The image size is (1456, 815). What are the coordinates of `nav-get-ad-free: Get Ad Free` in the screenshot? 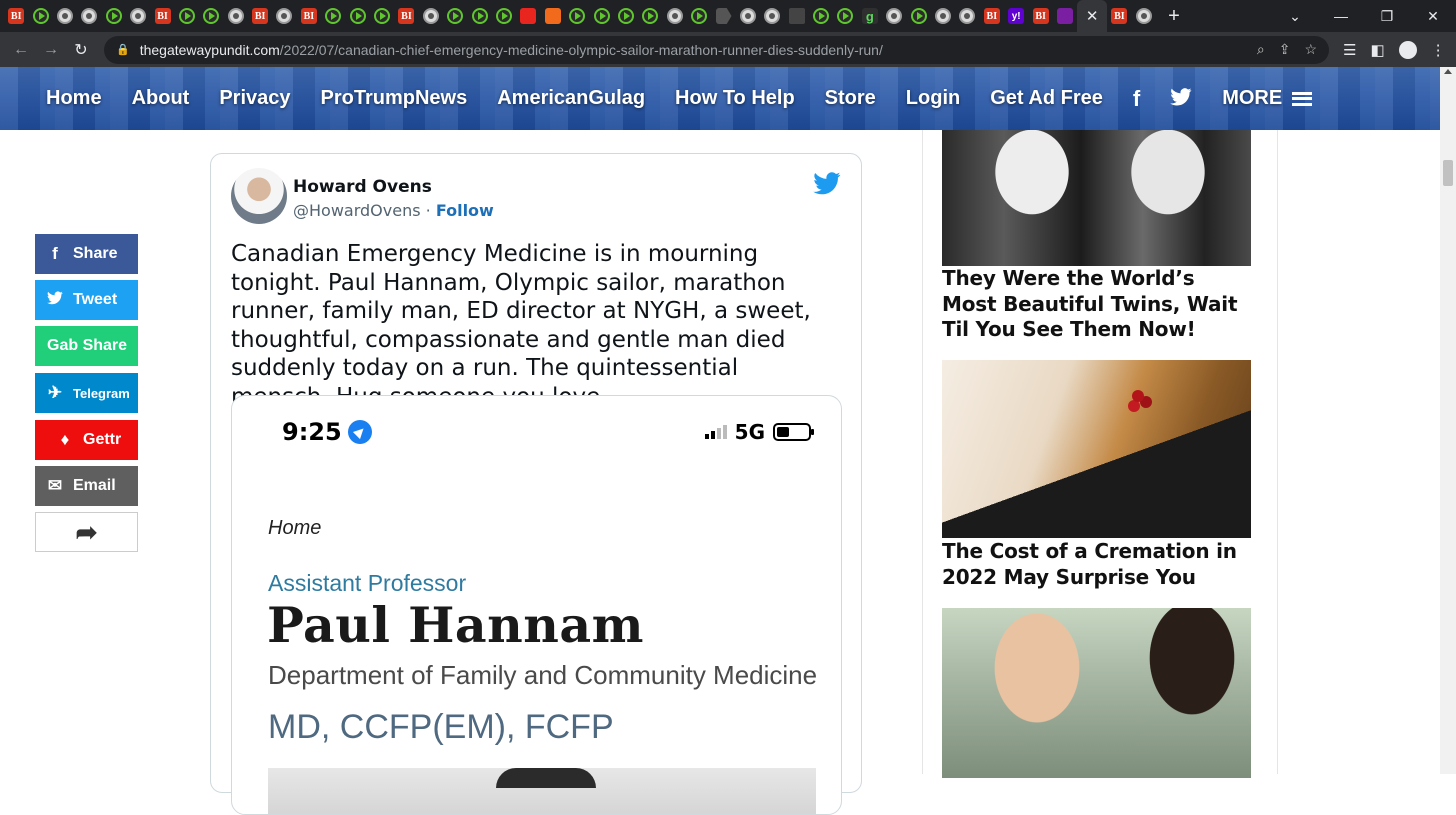 It's located at (1046, 98).